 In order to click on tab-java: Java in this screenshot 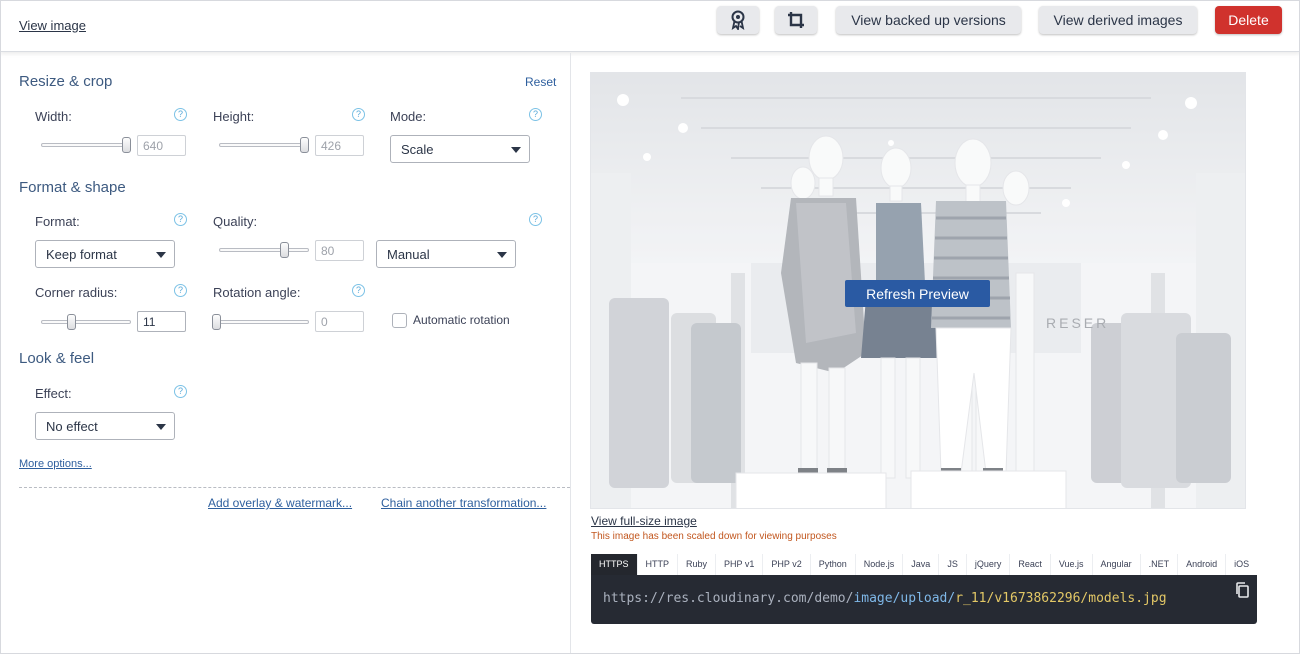, I will do `click(921, 564)`.